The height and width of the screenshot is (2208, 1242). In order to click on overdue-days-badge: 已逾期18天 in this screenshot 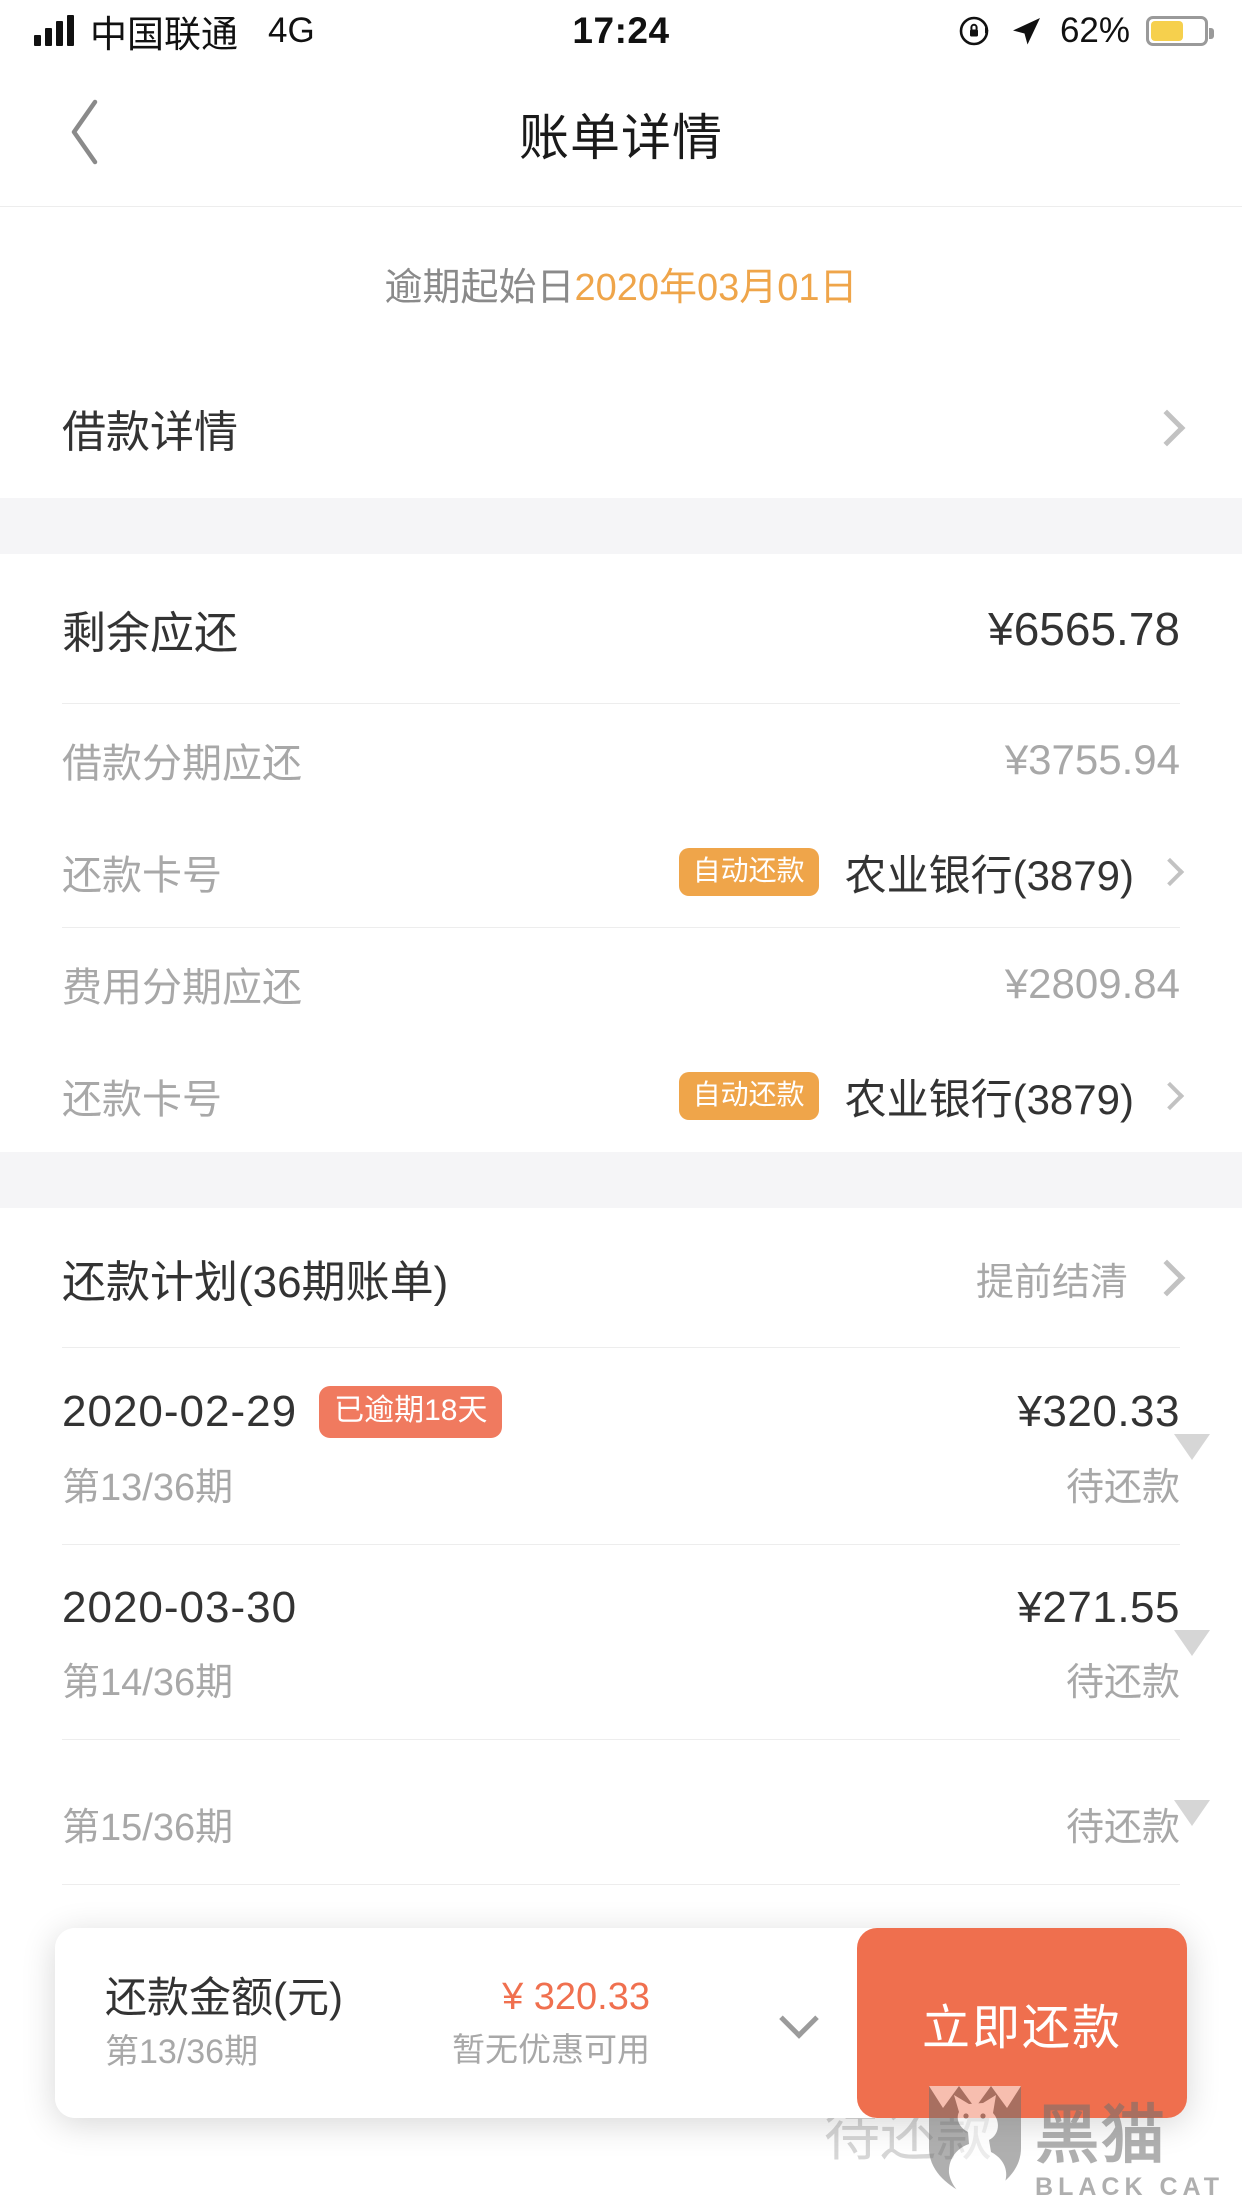, I will do `click(411, 1412)`.